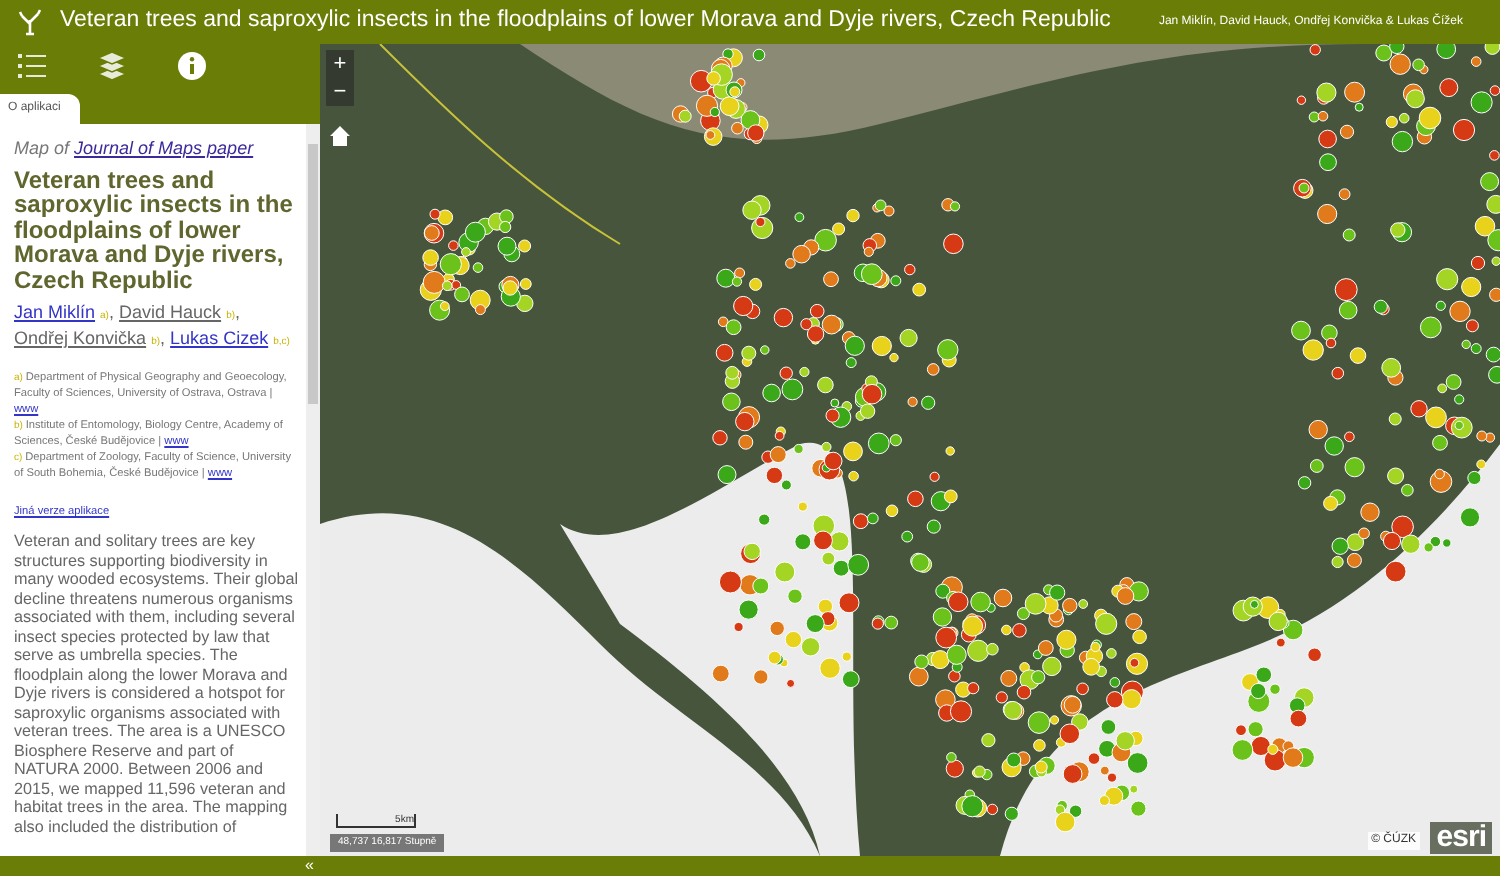  I want to click on map-of-label: Map of, so click(43, 148).